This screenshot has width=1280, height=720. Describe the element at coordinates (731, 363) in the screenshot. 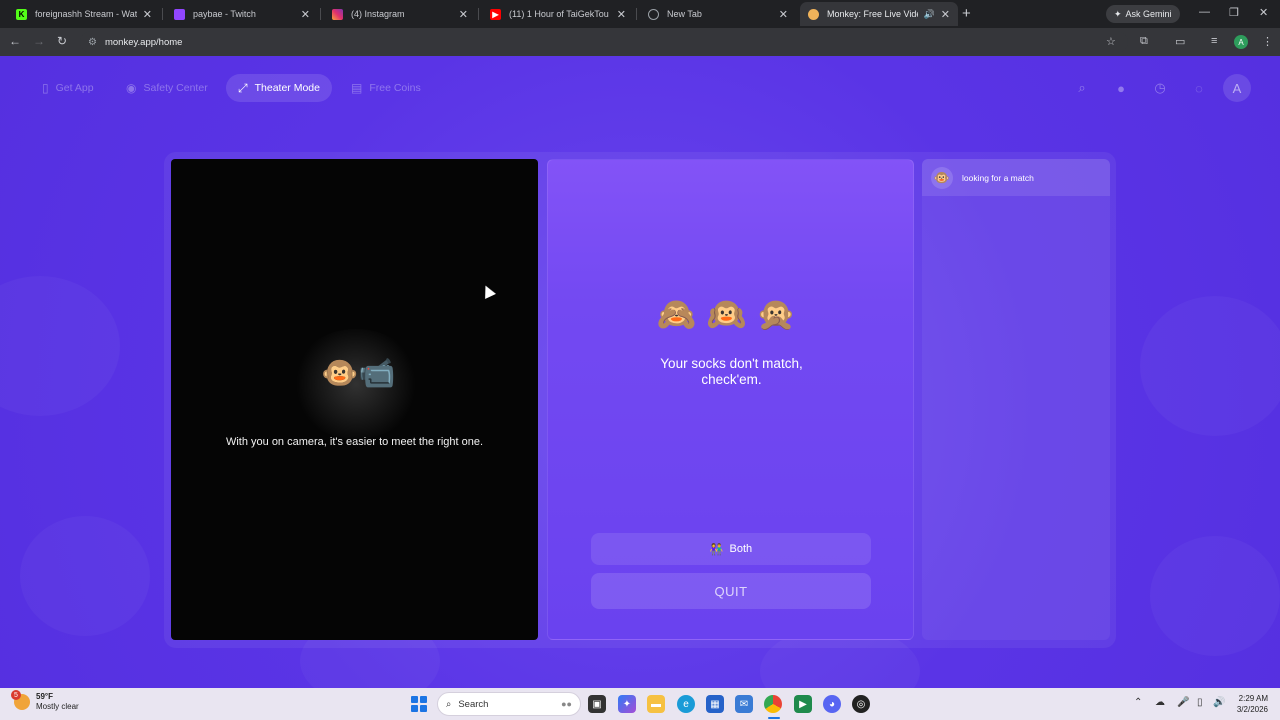

I see `tip-line-1: Your socks don't match,` at that location.